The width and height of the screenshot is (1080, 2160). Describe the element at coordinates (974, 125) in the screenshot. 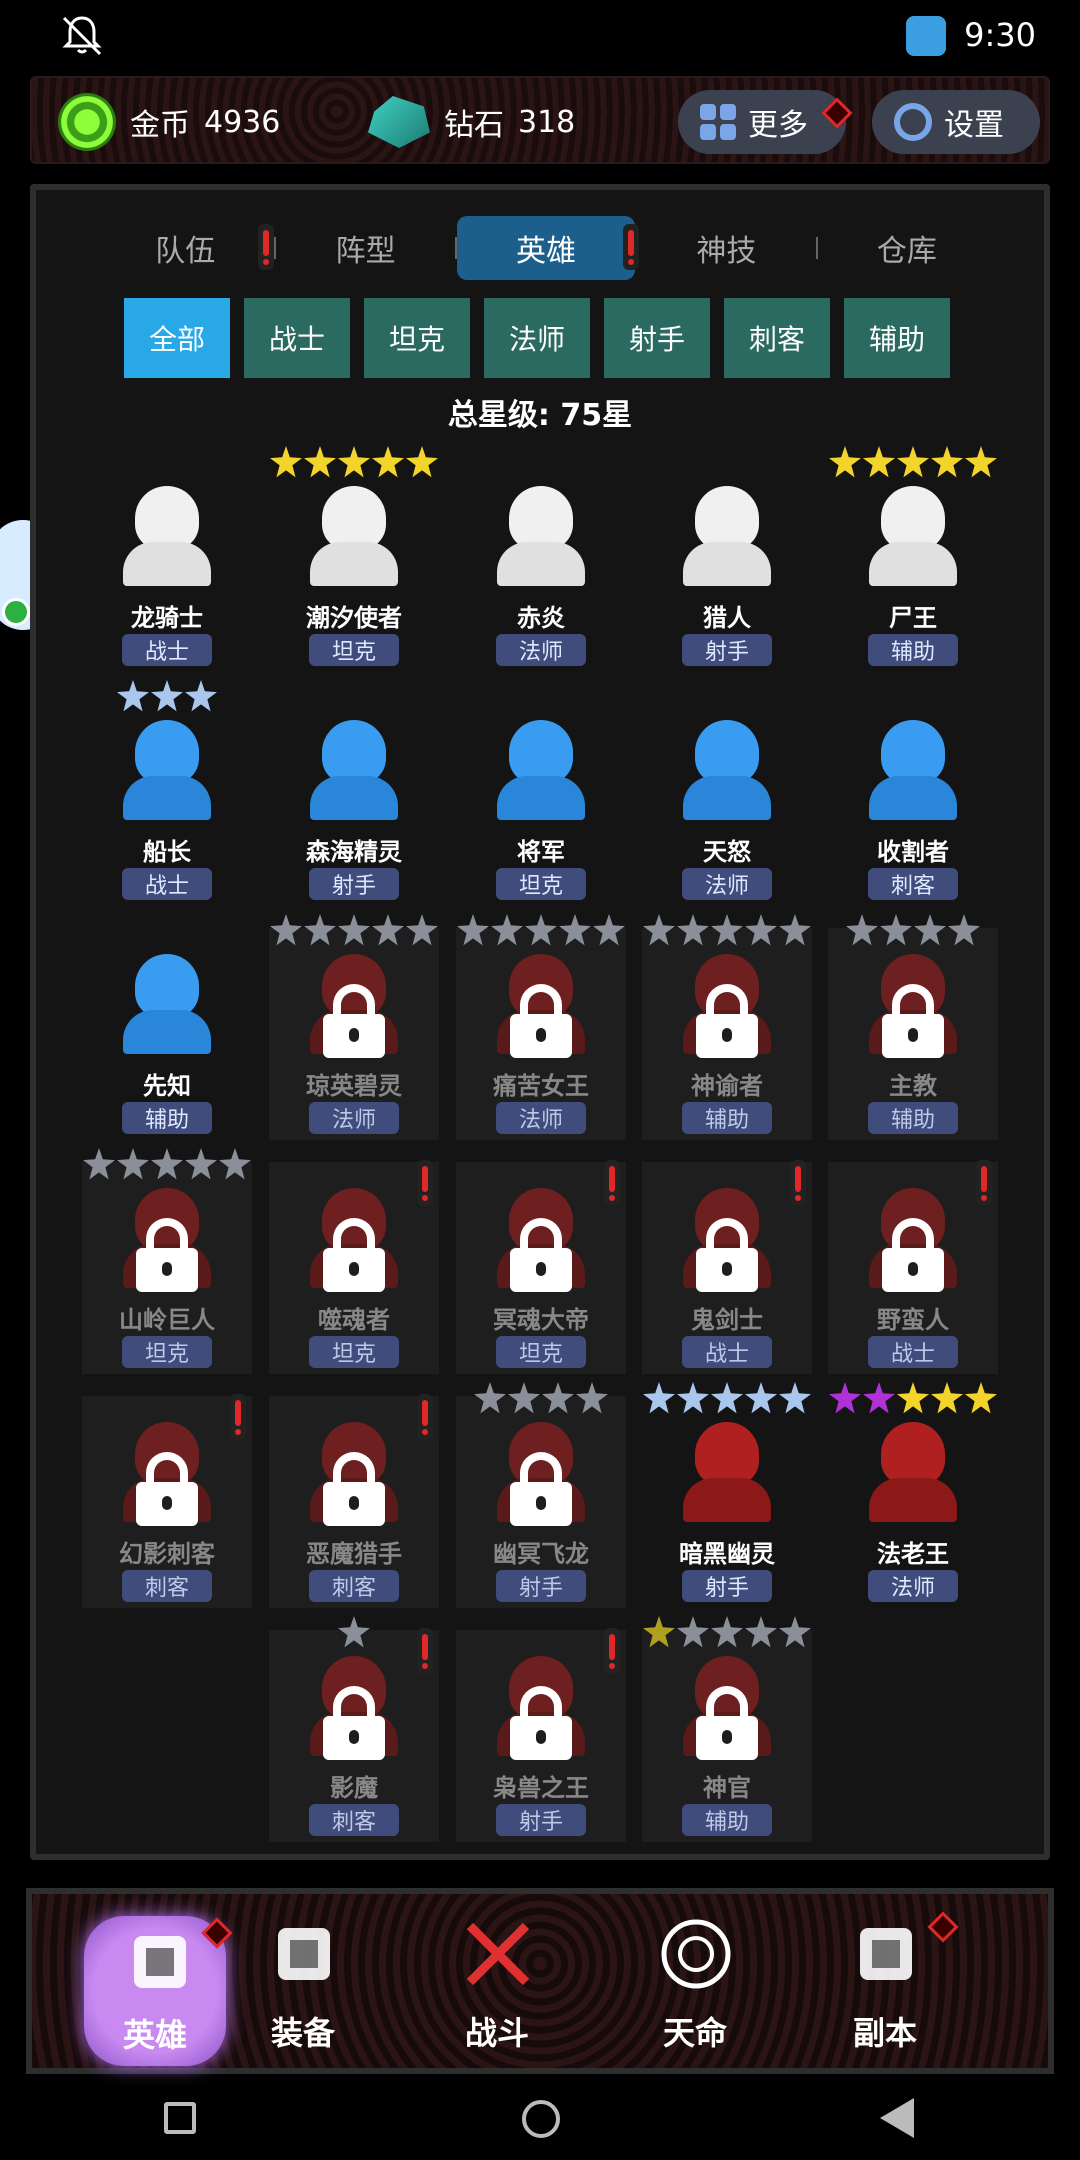

I see `settings-label: 设置` at that location.